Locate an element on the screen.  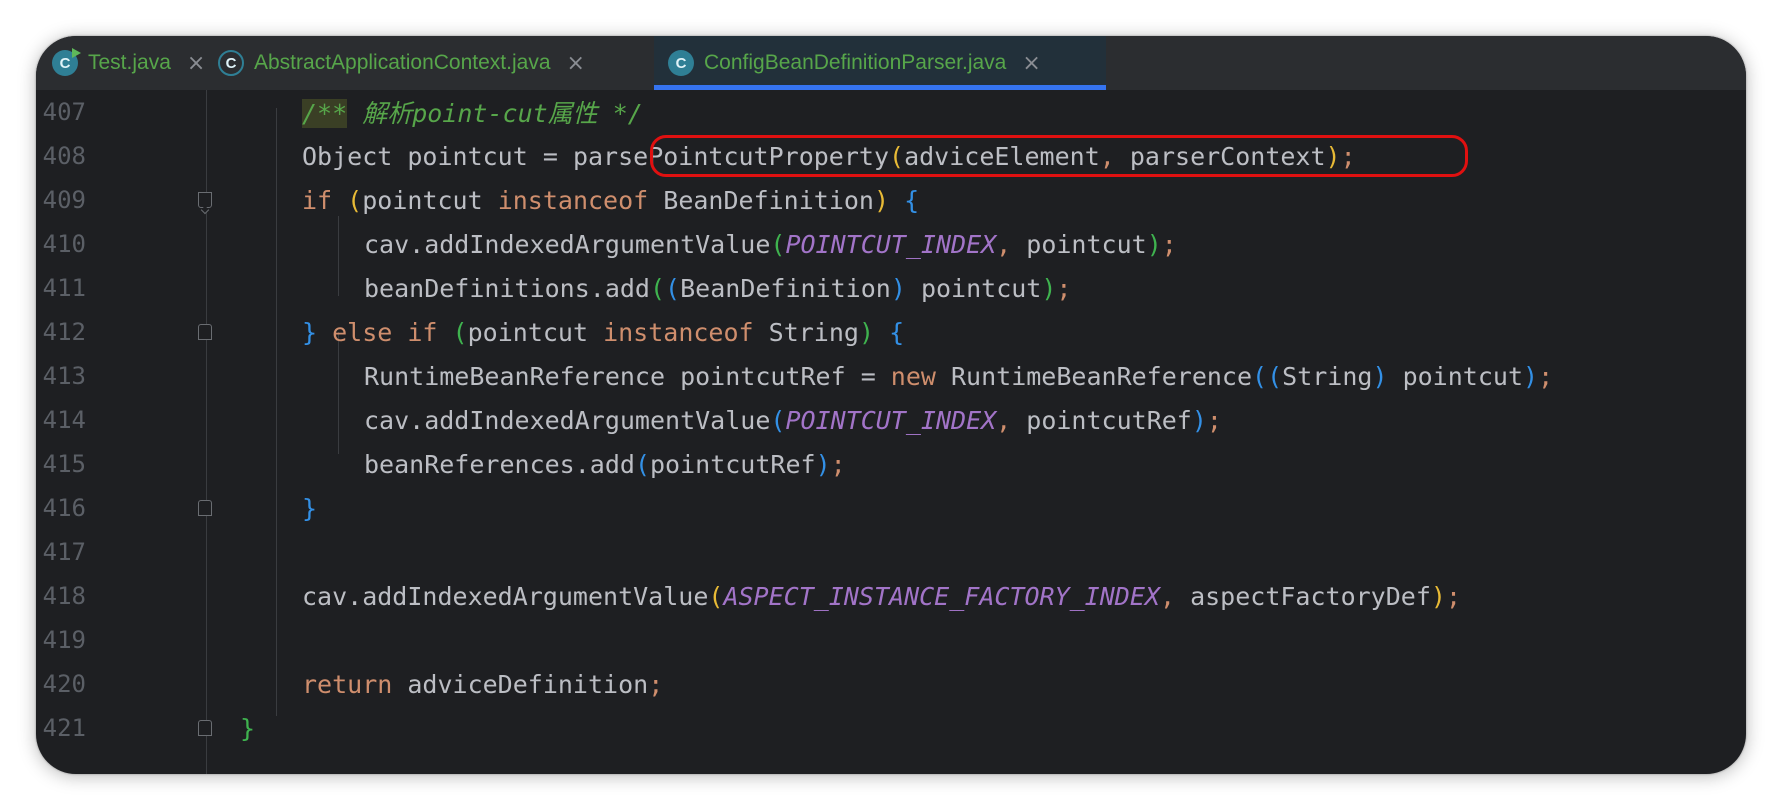
line-number: 417 is located at coordinates (64, 552).